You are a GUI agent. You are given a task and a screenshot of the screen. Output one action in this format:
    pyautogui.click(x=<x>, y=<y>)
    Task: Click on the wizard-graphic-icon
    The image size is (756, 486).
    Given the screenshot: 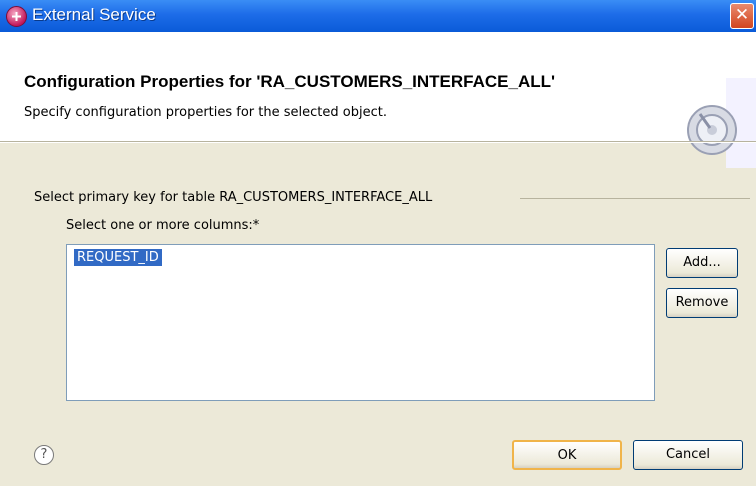 What is the action you would take?
    pyautogui.click(x=721, y=123)
    